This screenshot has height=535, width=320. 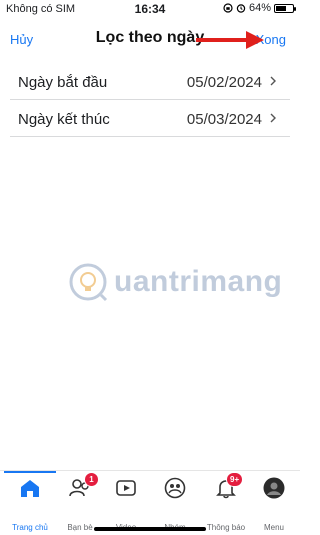 What do you see at coordinates (285, 8) in the screenshot?
I see `battery-icon` at bounding box center [285, 8].